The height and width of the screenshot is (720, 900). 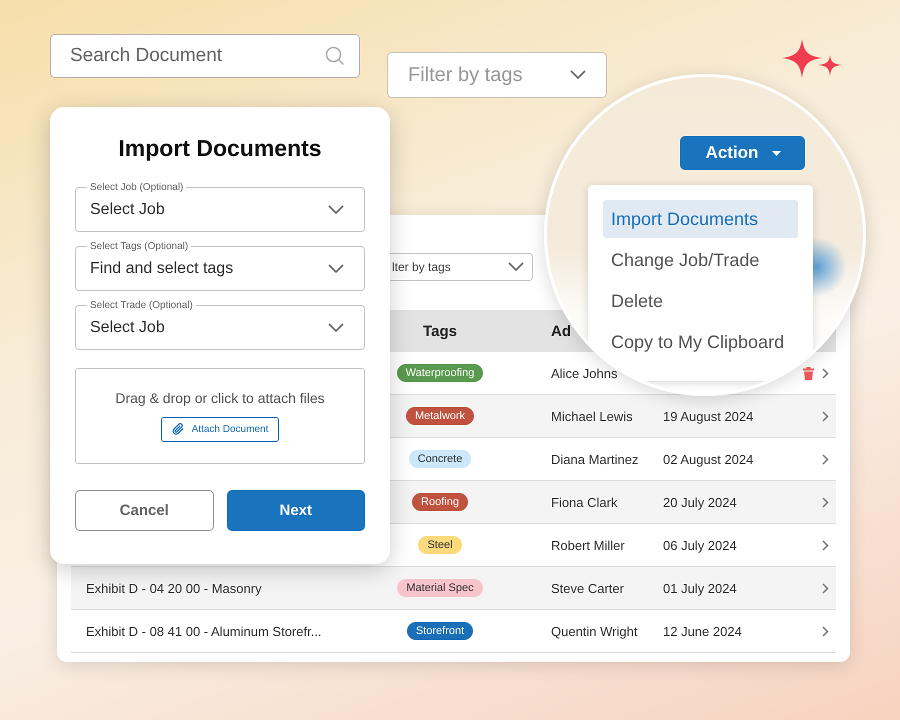 I want to click on select-field: Select Job (Optional) Select Job, so click(x=220, y=207).